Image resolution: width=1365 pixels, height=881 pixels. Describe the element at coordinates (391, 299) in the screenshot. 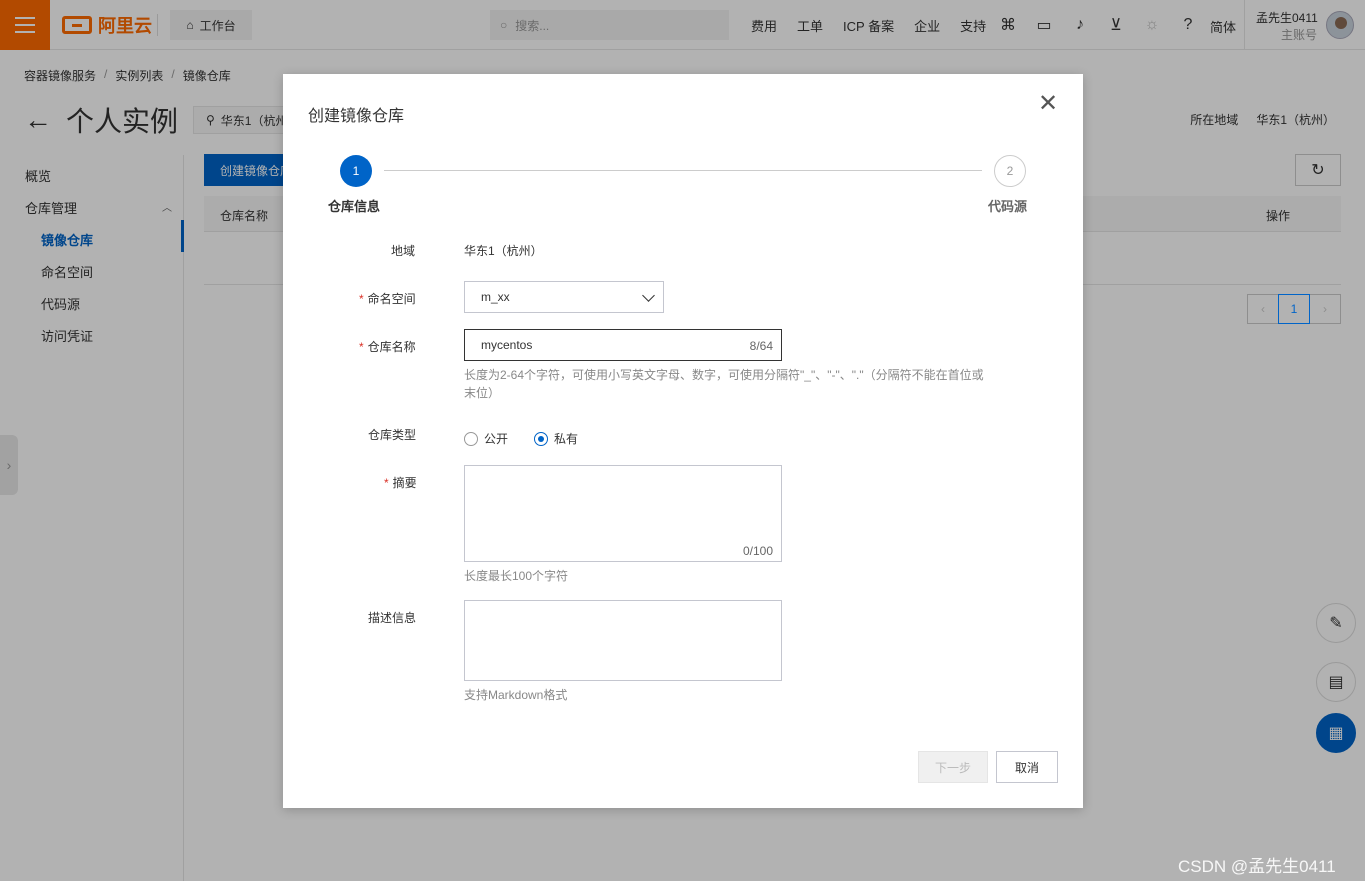

I see `namespace-label-text: 命名空间` at that location.